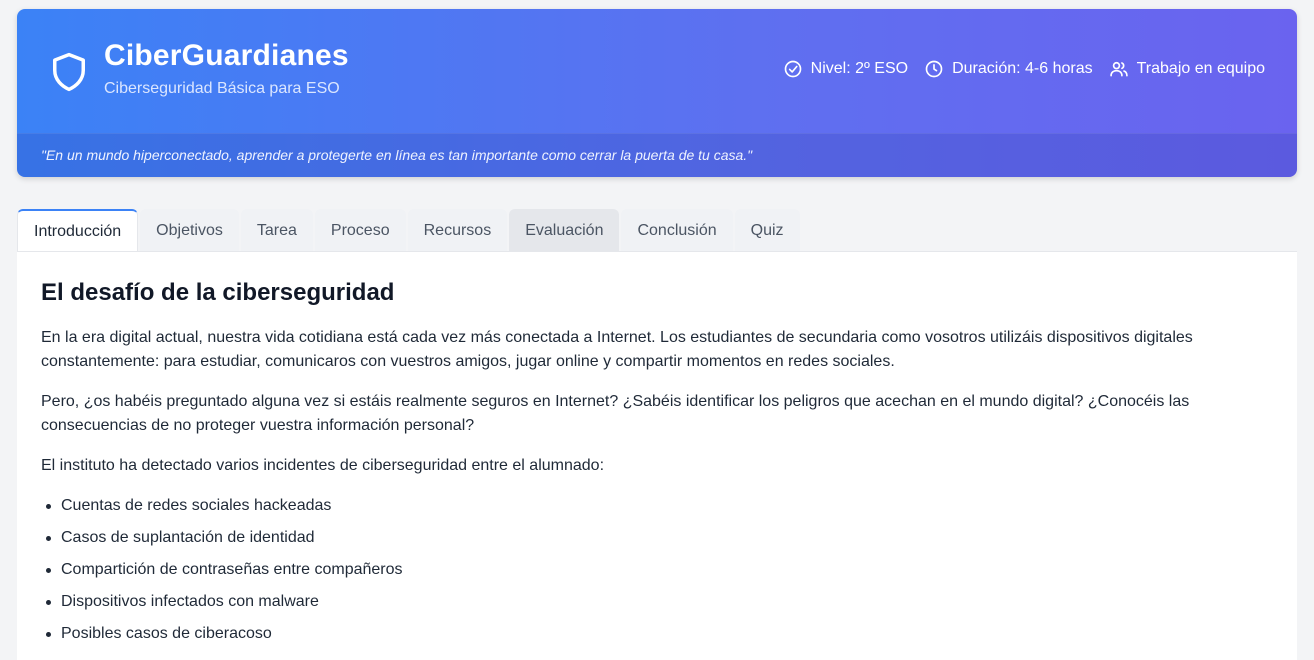 The height and width of the screenshot is (660, 1314). What do you see at coordinates (457, 230) in the screenshot?
I see `tab-recursos: Recursos` at bounding box center [457, 230].